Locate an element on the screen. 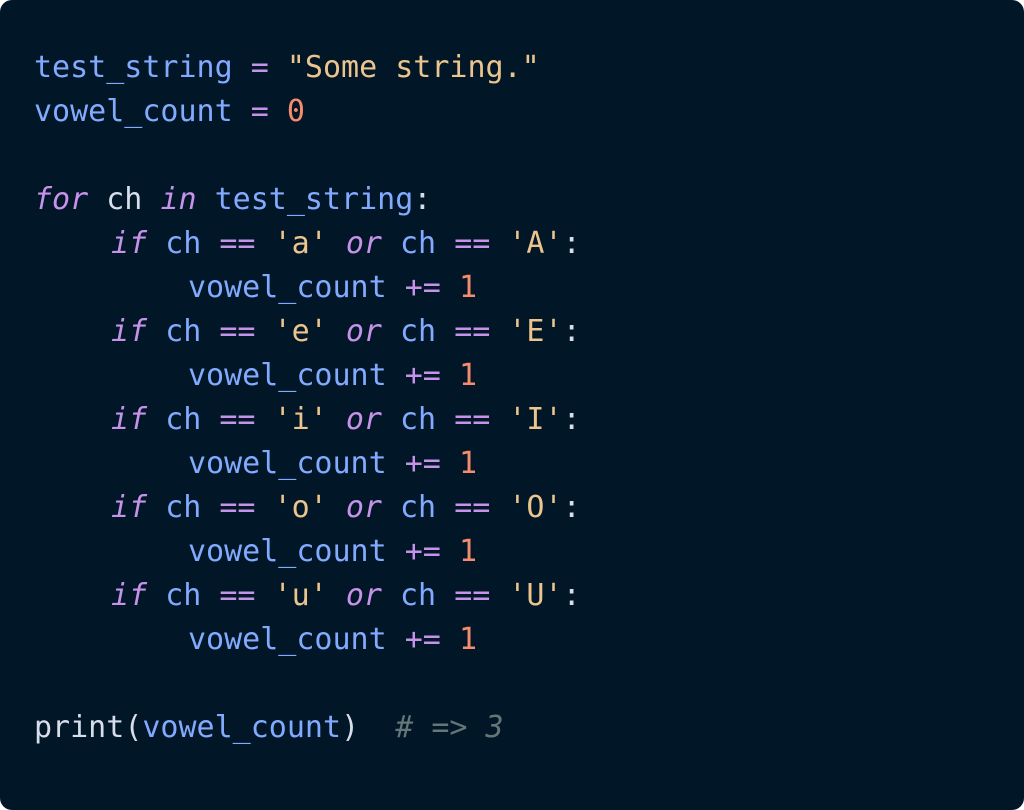 Image resolution: width=1024 pixels, height=810 pixels. code-line-if-check: if ch == 'e' or ch == 'E': is located at coordinates (512, 332).